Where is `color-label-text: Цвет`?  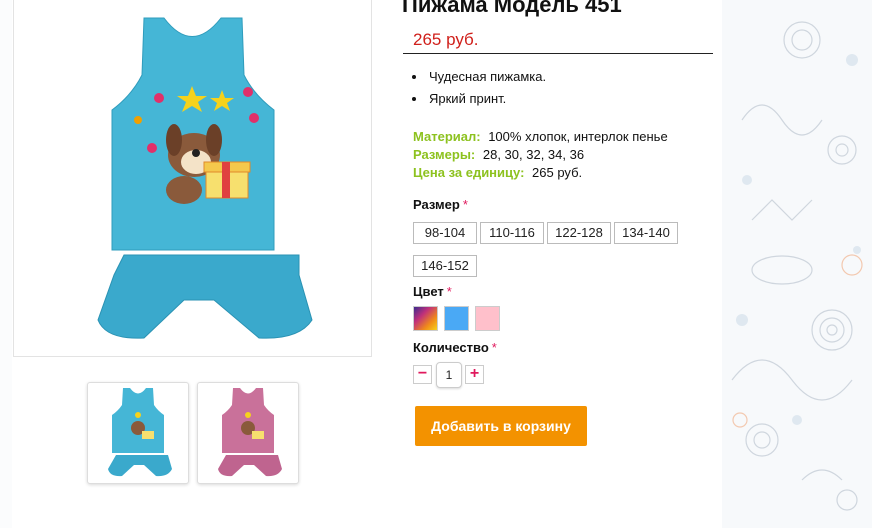
color-label-text: Цвет is located at coordinates (428, 291).